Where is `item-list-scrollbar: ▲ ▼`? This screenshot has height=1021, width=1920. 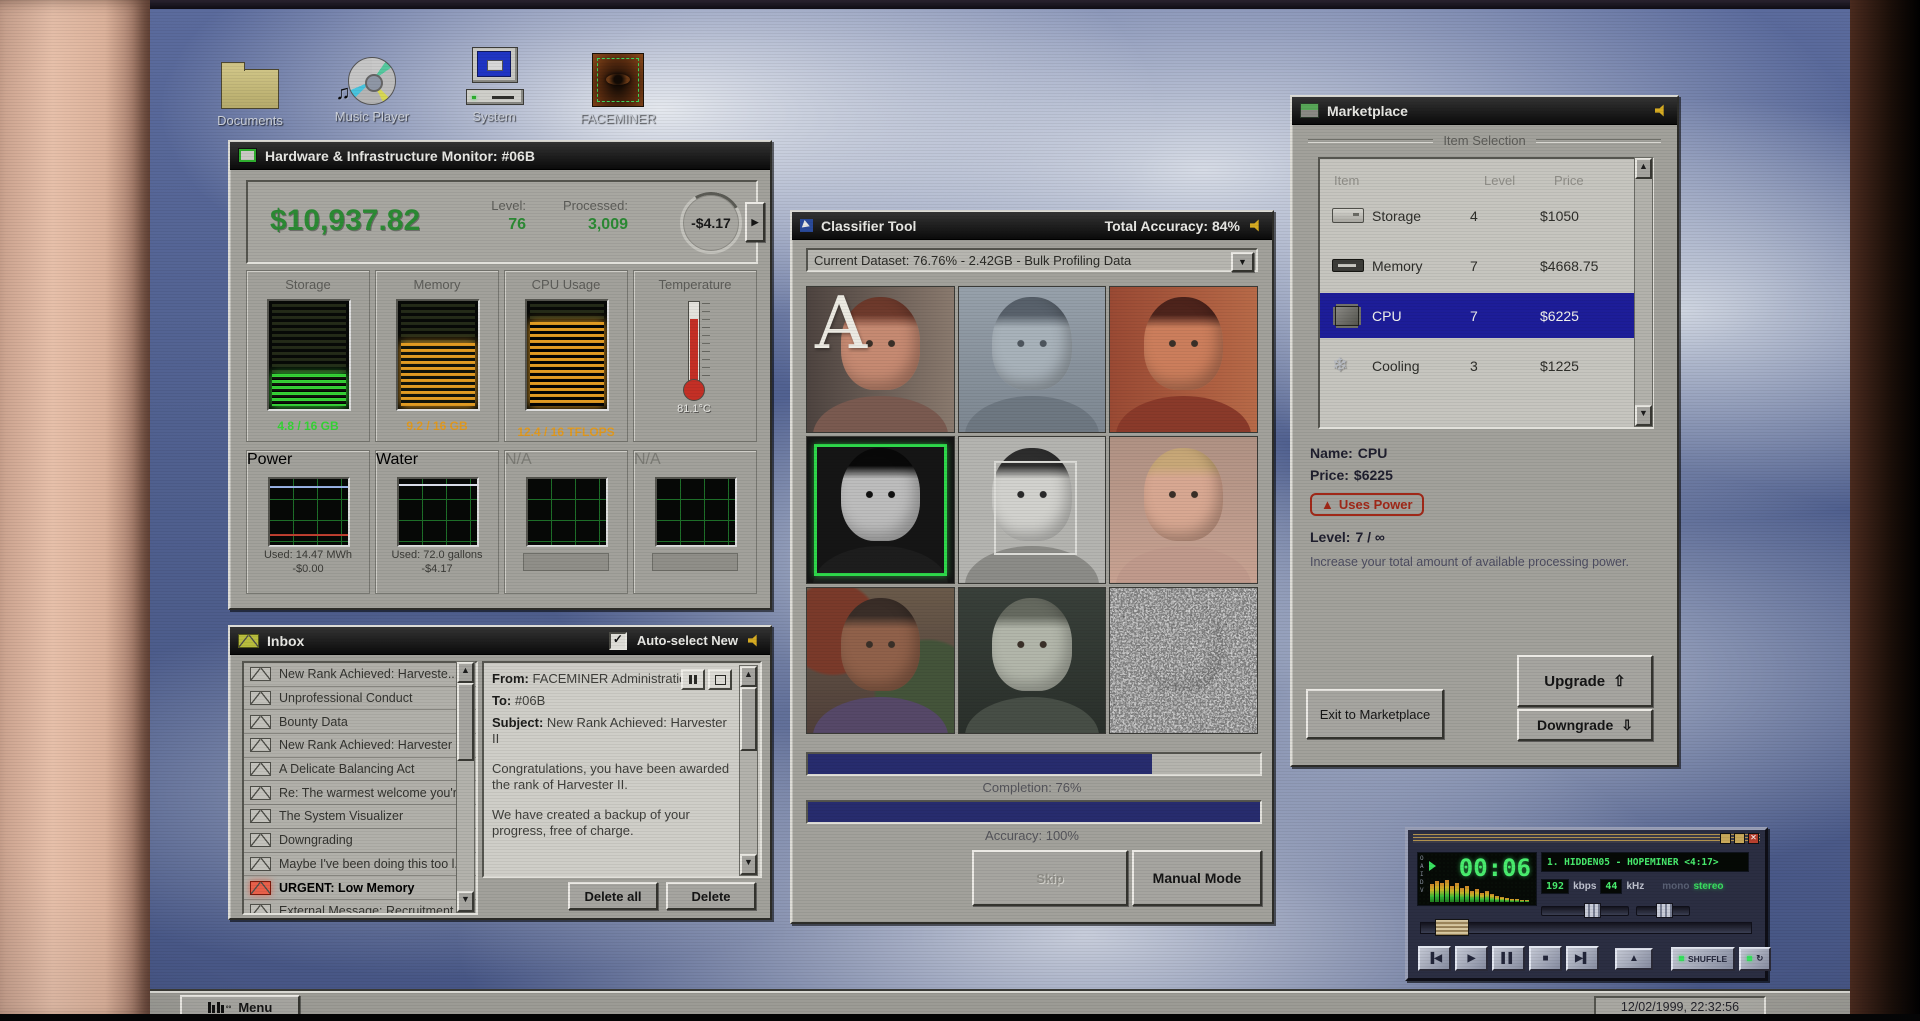 item-list-scrollbar: ▲ ▼ is located at coordinates (1643, 292).